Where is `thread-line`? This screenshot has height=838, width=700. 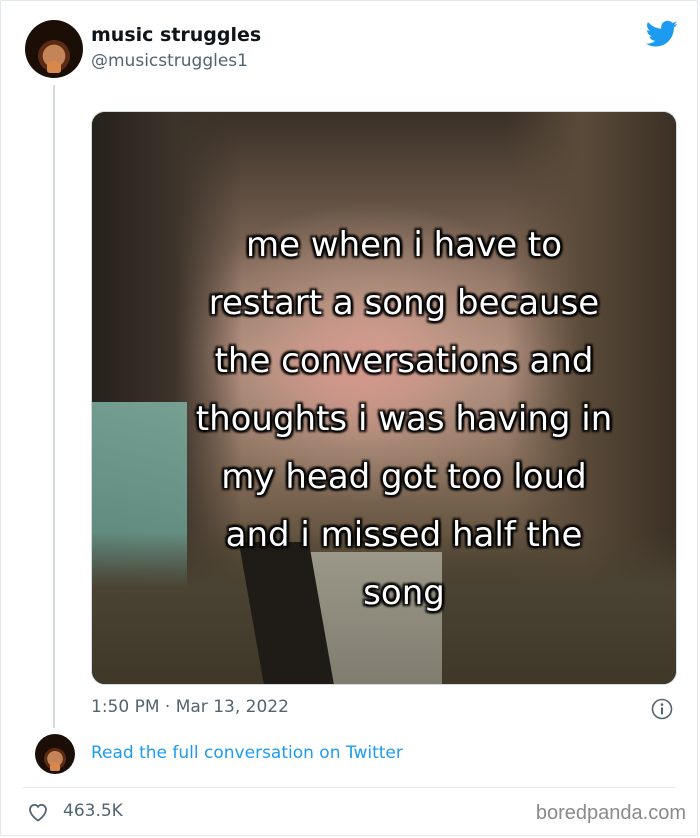 thread-line is located at coordinates (54, 406).